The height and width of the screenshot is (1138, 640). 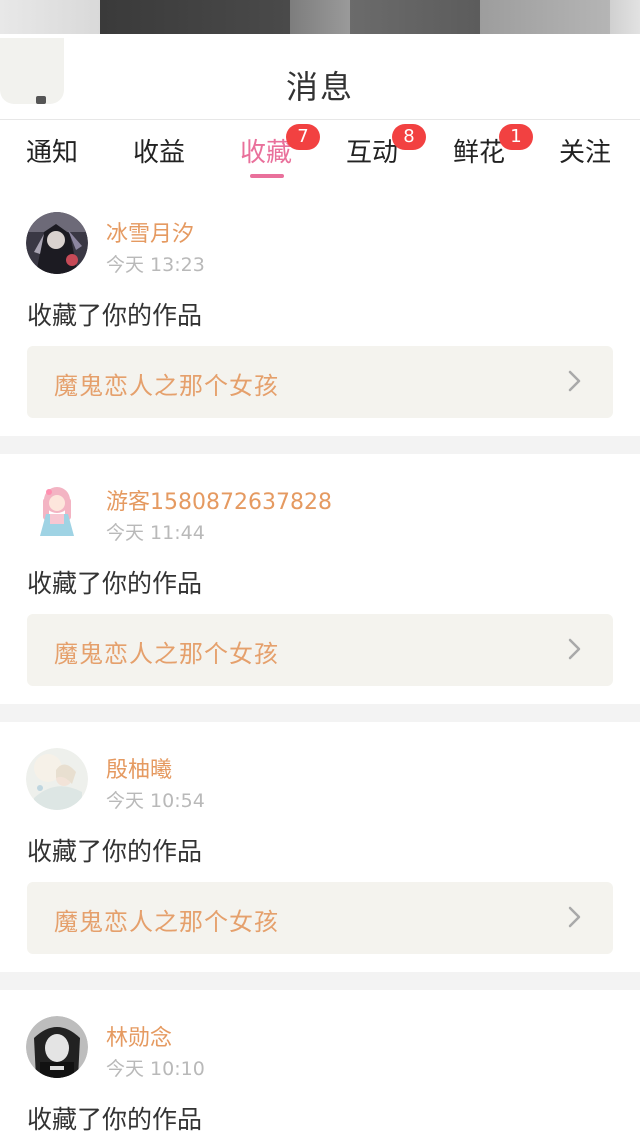 What do you see at coordinates (585, 153) in the screenshot?
I see `tab-label: 关注` at bounding box center [585, 153].